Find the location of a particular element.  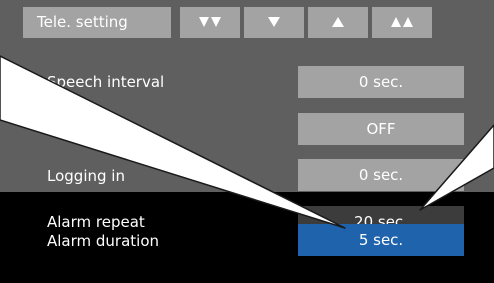

triangle-down-icon is located at coordinates (274, 22).